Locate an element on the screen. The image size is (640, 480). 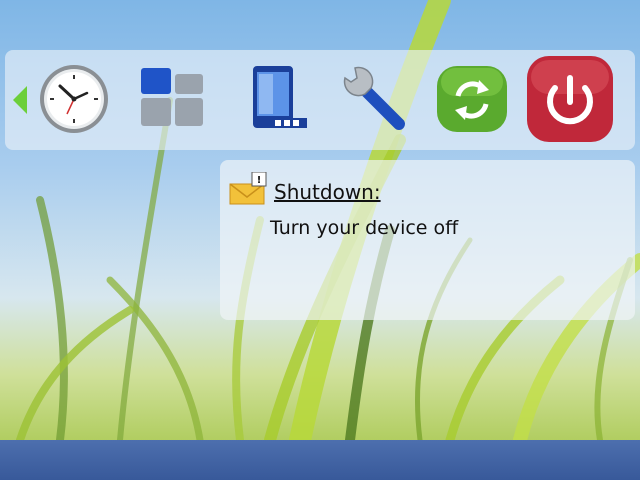
info-description: Turn your device off is located at coordinates (364, 228).